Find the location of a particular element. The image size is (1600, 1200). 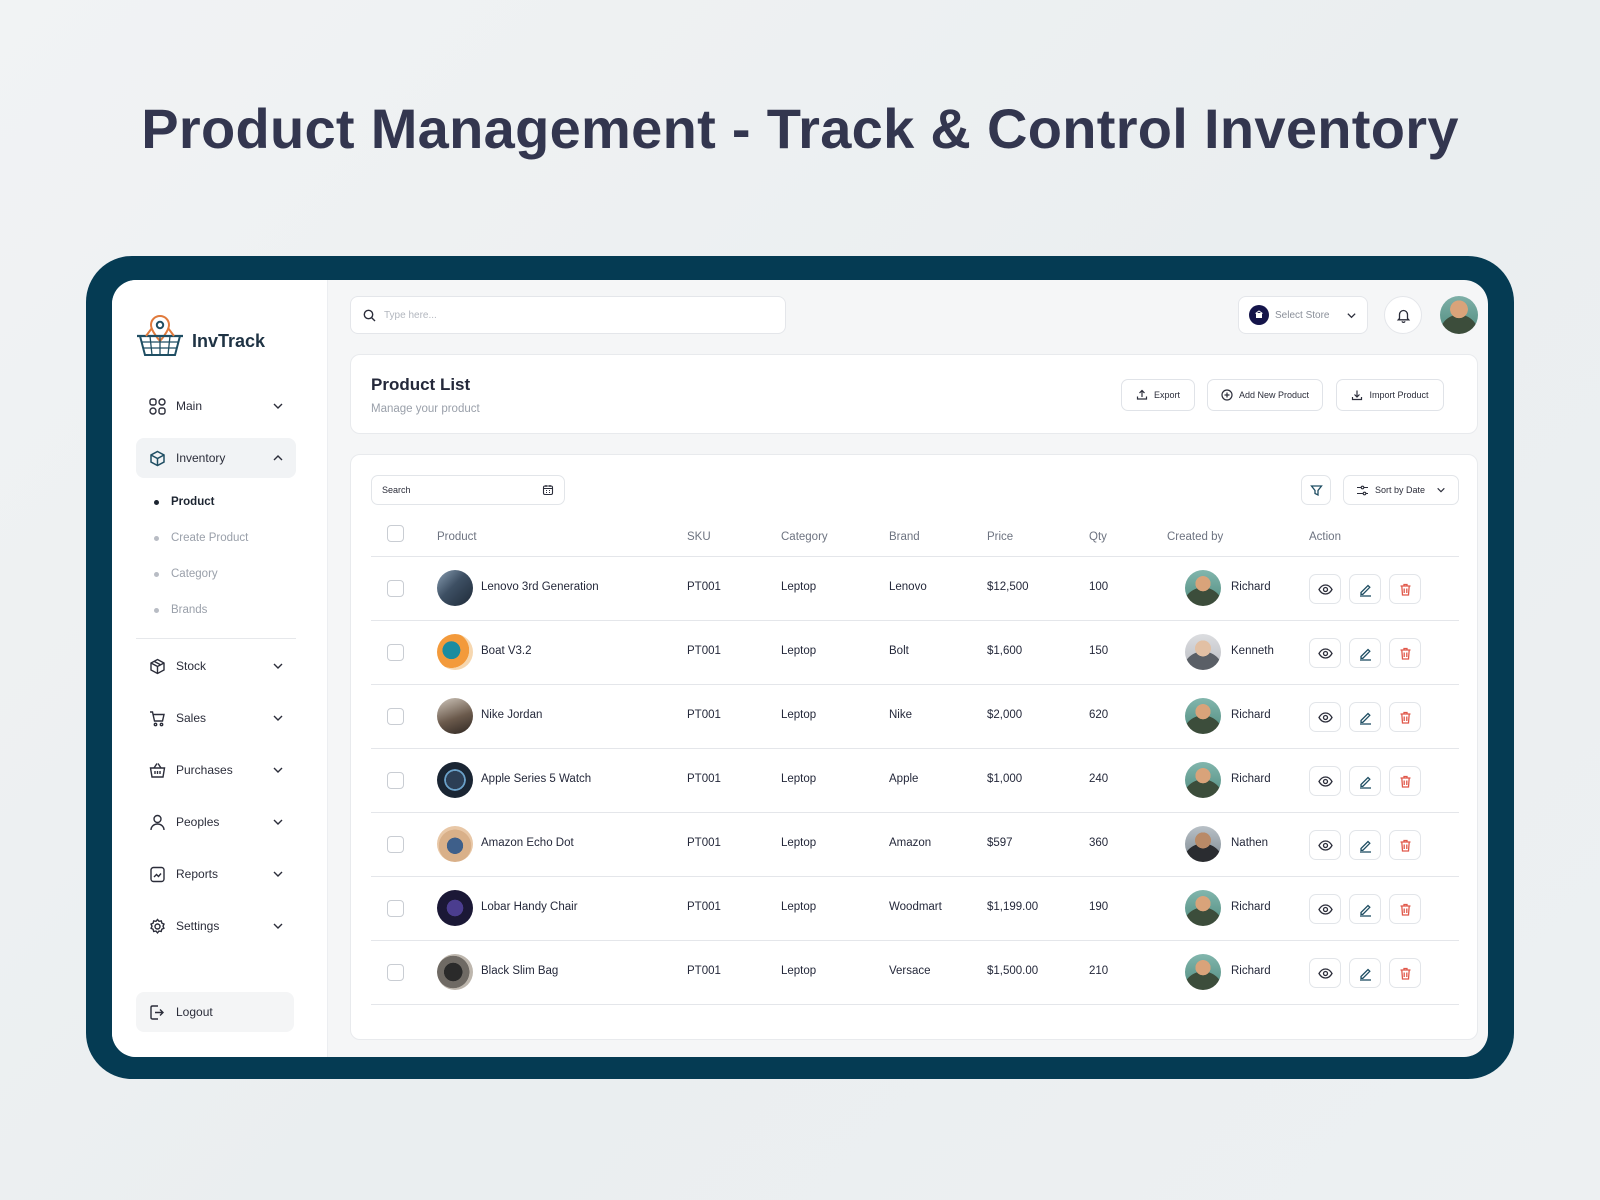

logout-button: Logout is located at coordinates (215, 1012).